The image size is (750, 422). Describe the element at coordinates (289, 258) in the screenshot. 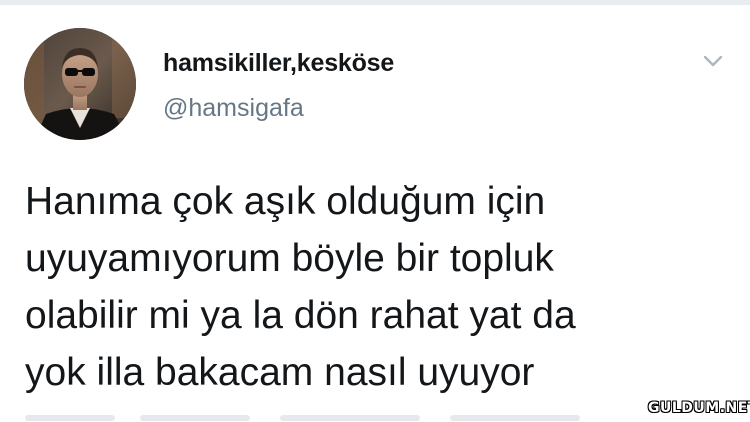

I see `tweet-text-line: uyuyamıyorum böyle bir topluk` at that location.